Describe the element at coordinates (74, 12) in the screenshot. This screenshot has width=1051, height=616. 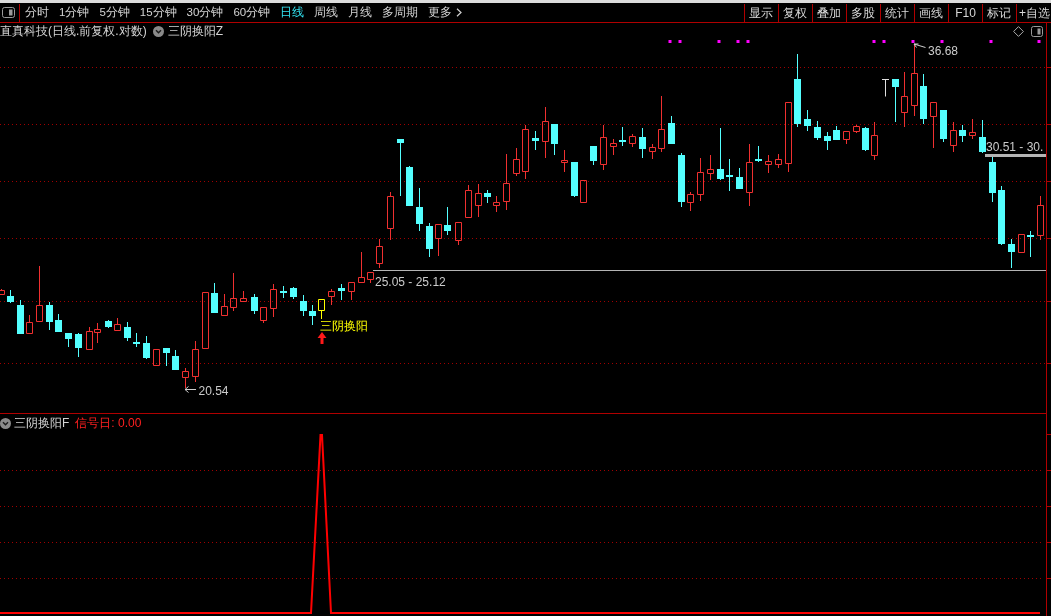
I see `period-tab: 1分钟` at that location.